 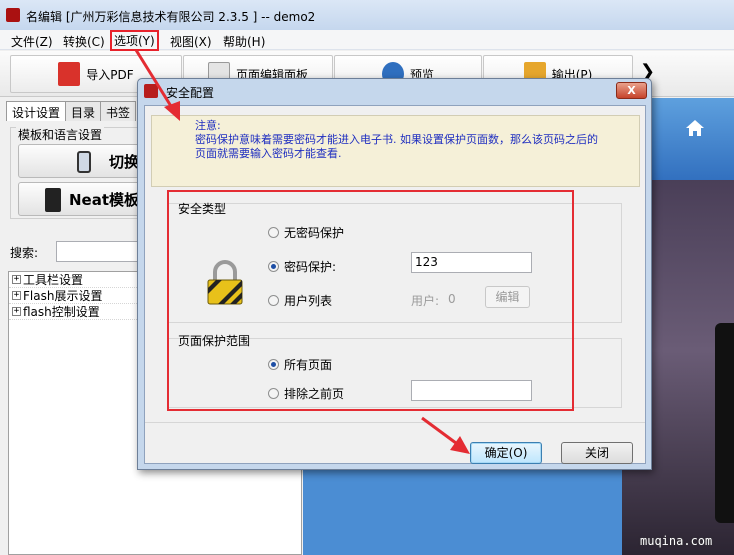 I want to click on neat-template-label: Neat模板, so click(x=104, y=199).